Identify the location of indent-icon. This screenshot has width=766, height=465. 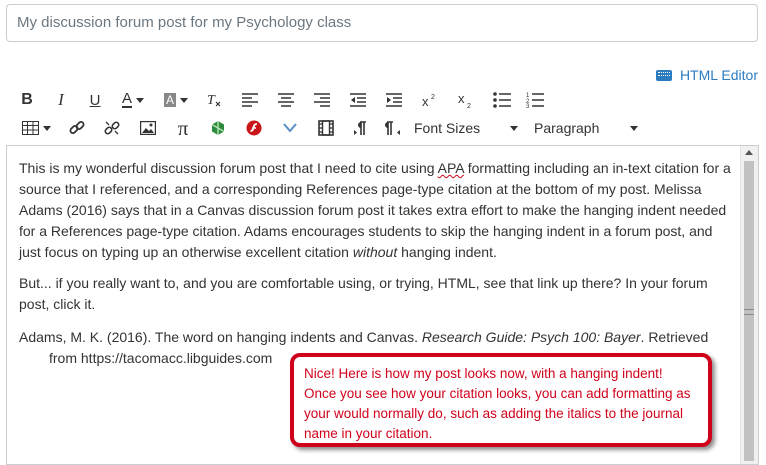
(394, 100).